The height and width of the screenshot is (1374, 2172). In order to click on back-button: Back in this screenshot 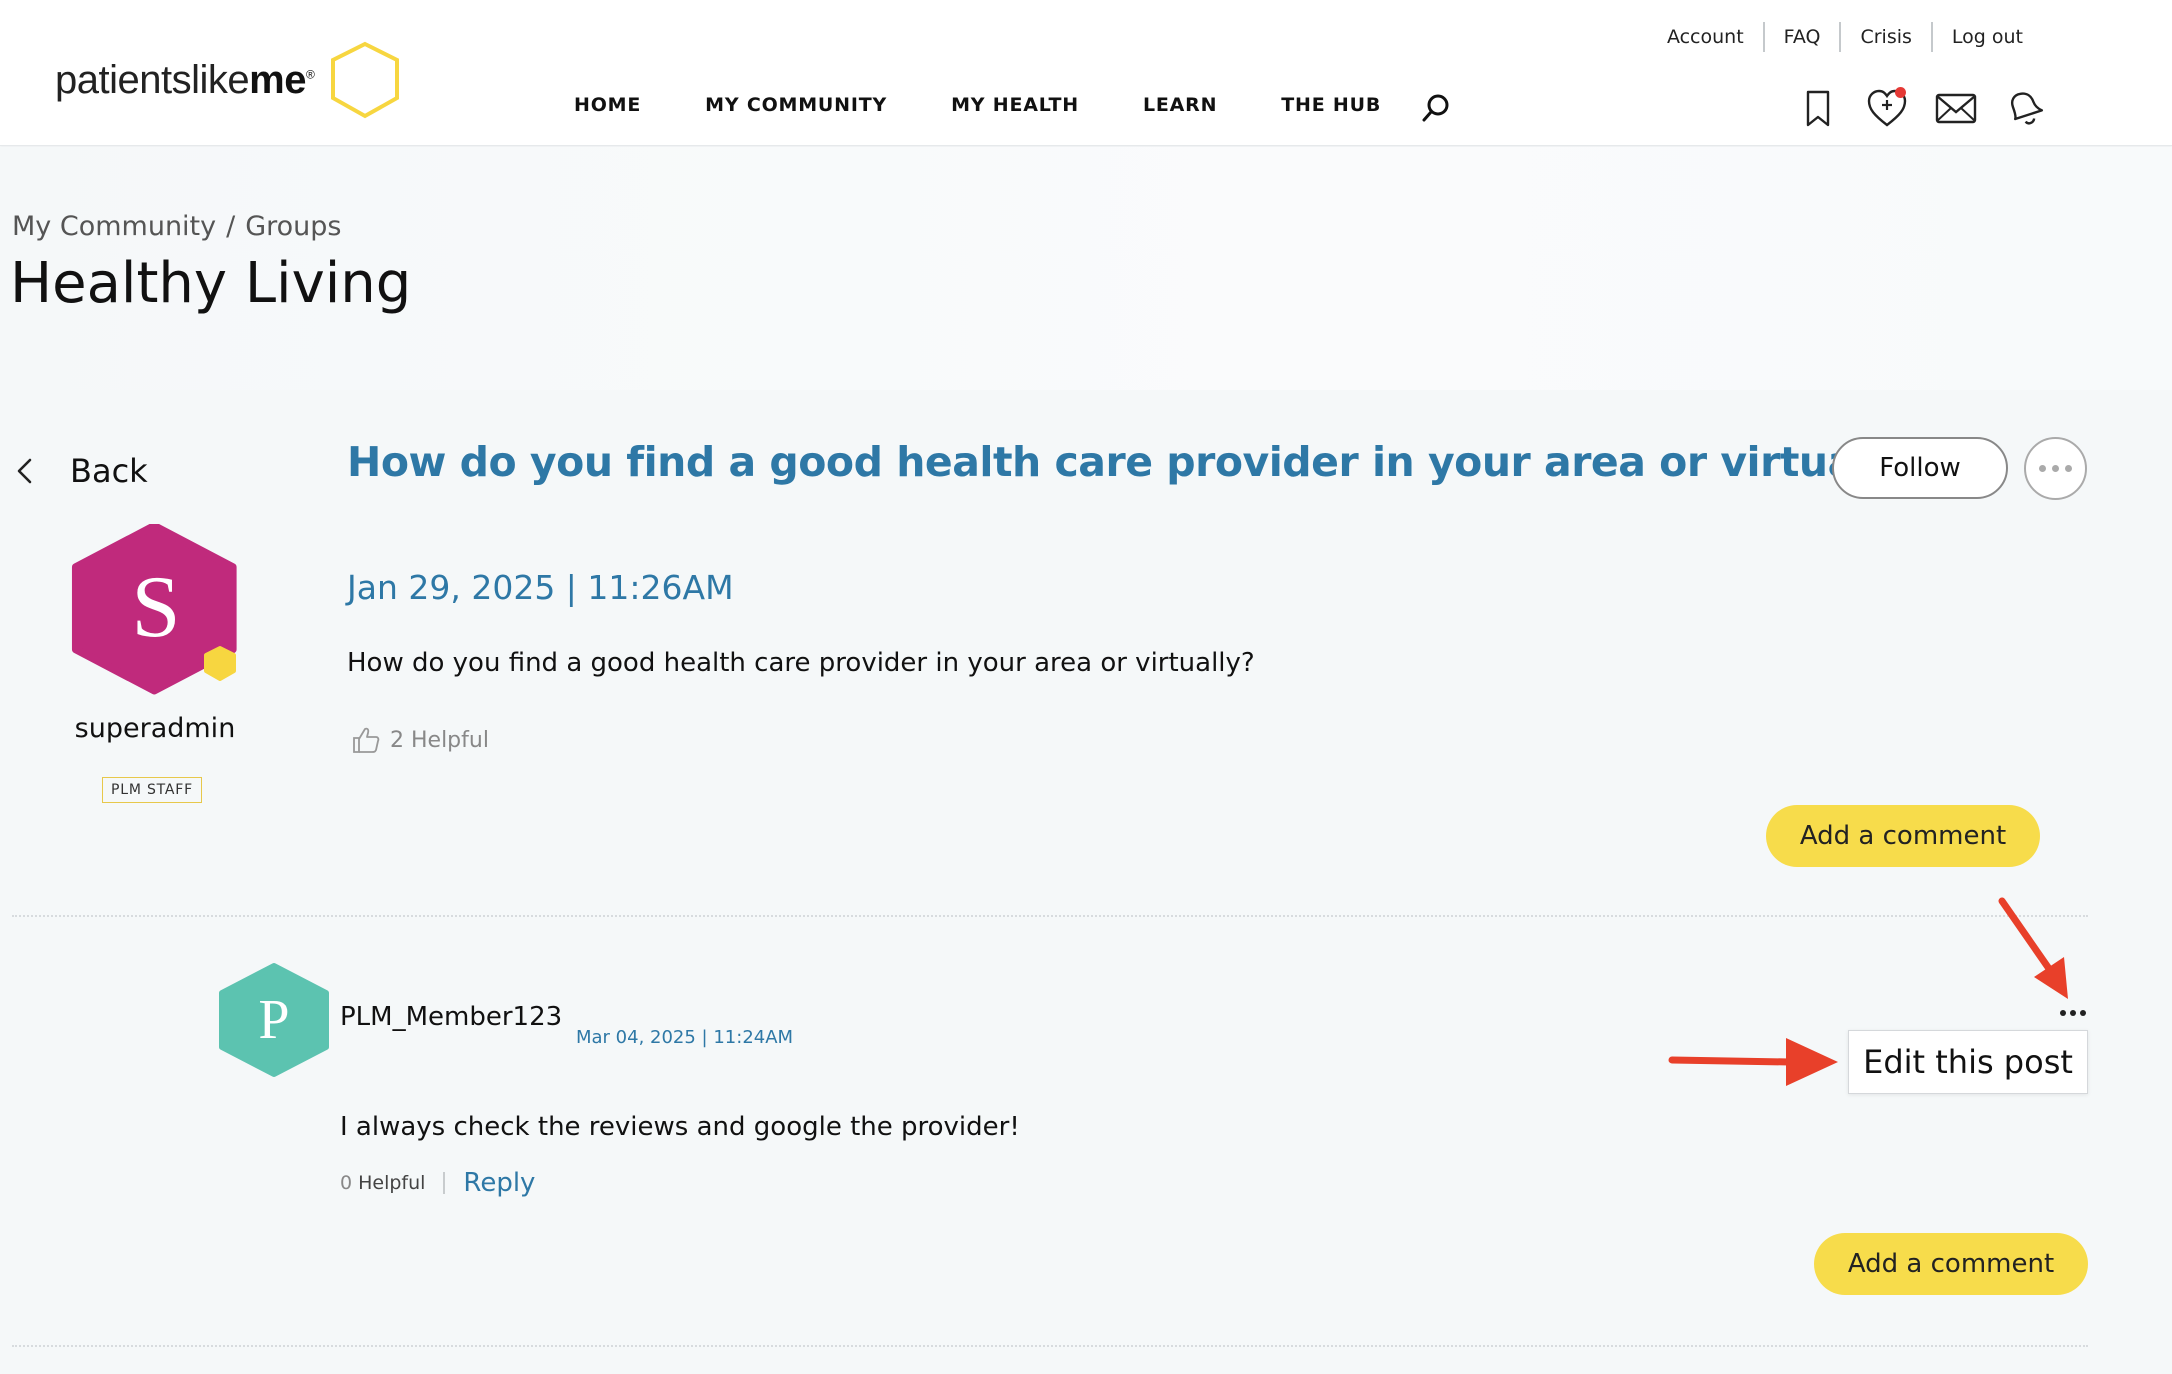, I will do `click(81, 471)`.